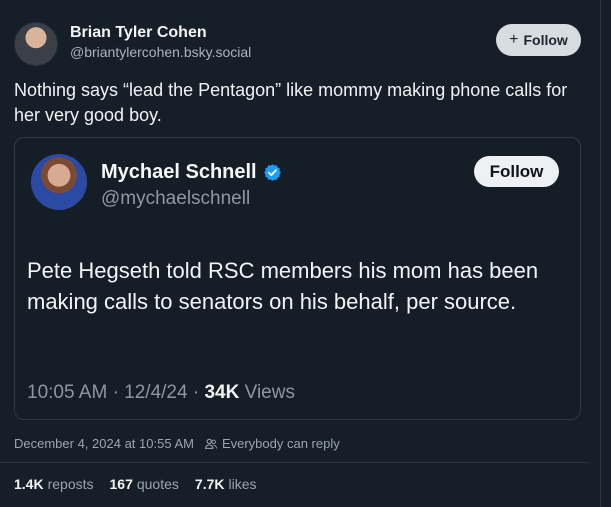 The width and height of the screenshot is (611, 507). Describe the element at coordinates (209, 484) in the screenshot. I see `likes-count: 7.7K` at that location.